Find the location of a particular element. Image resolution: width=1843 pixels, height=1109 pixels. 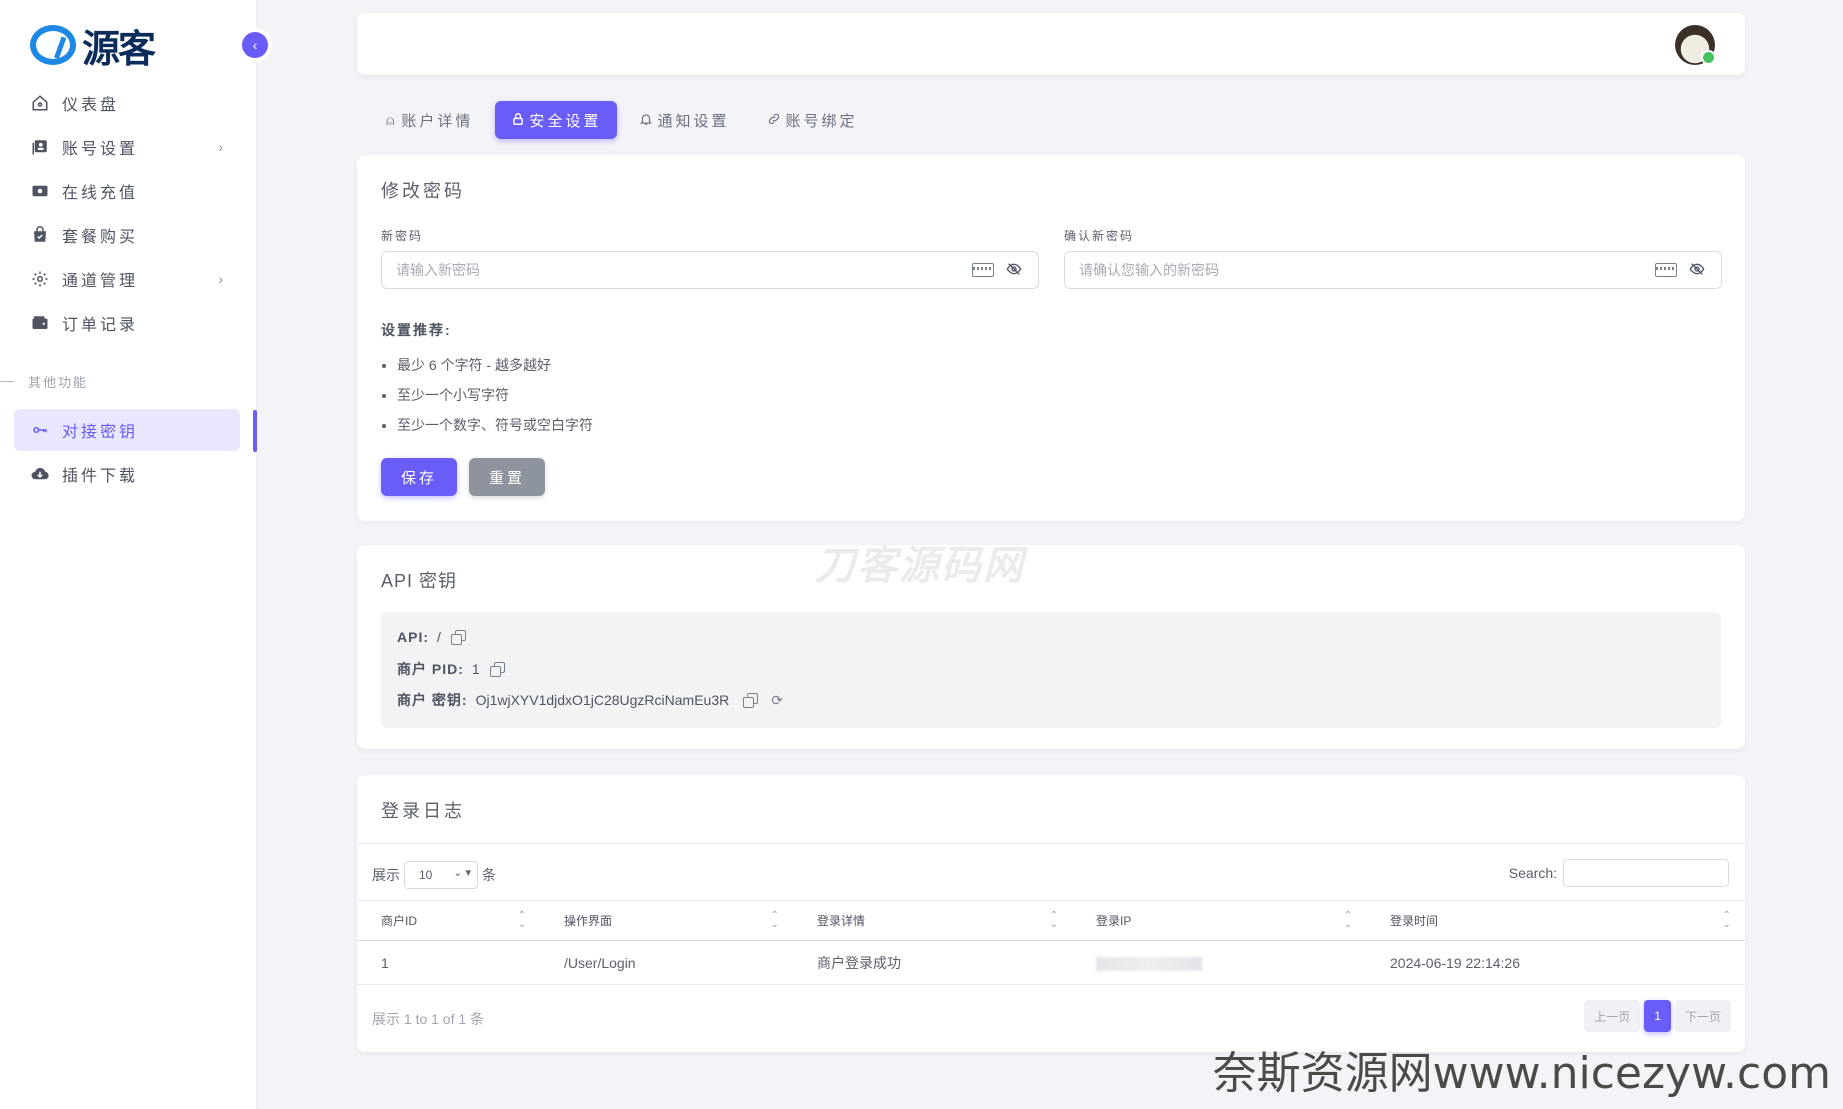

cell-page: /User/Login is located at coordinates (666, 962).